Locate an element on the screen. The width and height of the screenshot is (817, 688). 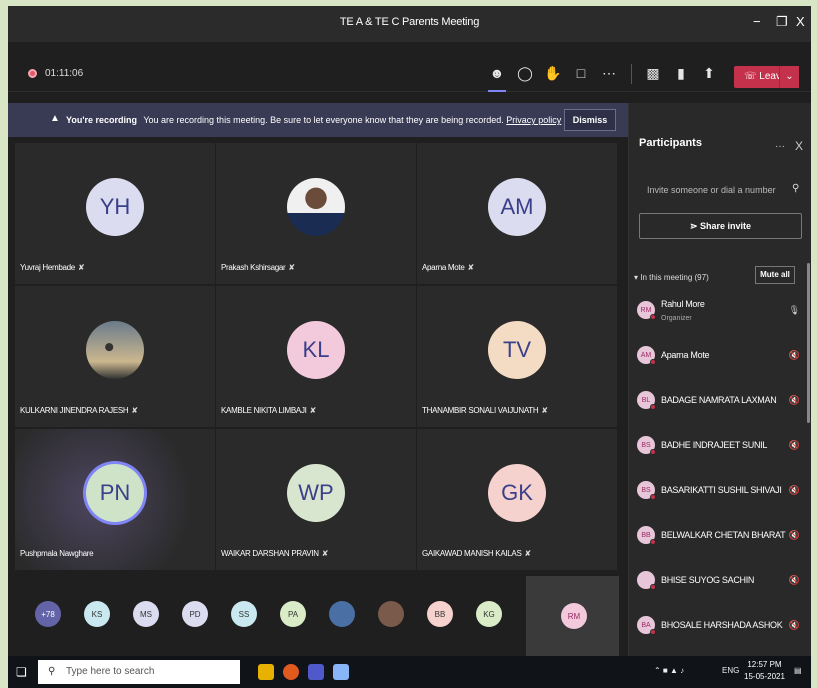
video-tile: Prakash Kshirsagar ✘ is located at coordinates (316, 214).